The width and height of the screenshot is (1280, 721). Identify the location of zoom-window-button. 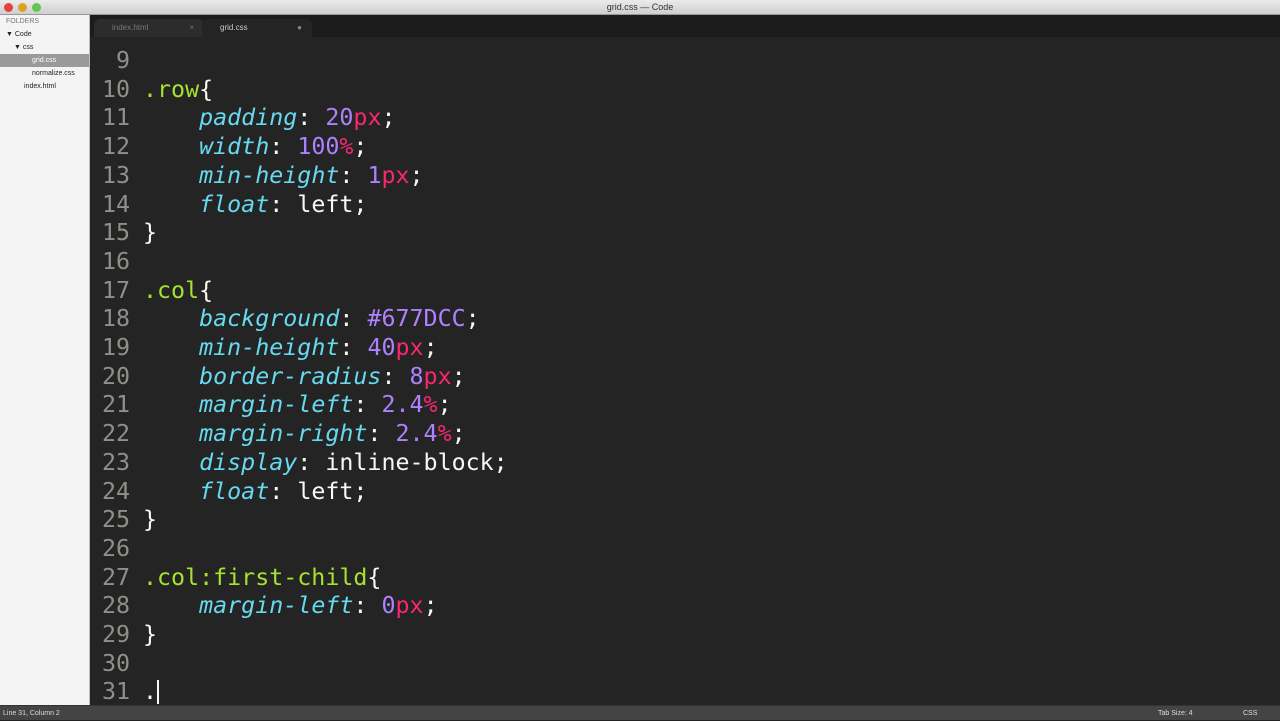
(36, 7).